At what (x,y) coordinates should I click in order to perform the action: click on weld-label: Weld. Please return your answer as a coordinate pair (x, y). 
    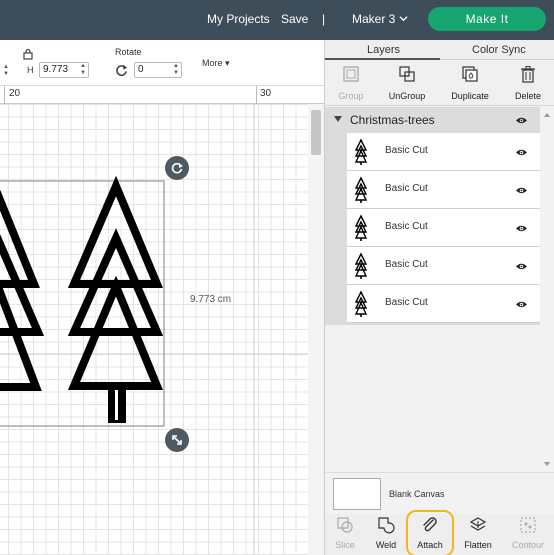
    Looking at the image, I should click on (386, 545).